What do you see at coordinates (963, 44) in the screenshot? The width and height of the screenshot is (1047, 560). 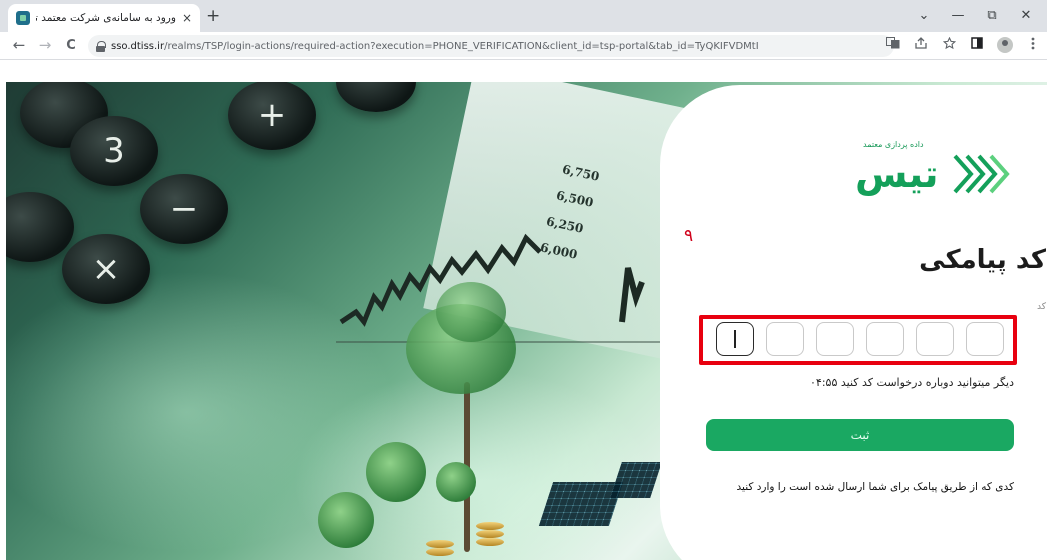 I see `toolbar-icons` at bounding box center [963, 44].